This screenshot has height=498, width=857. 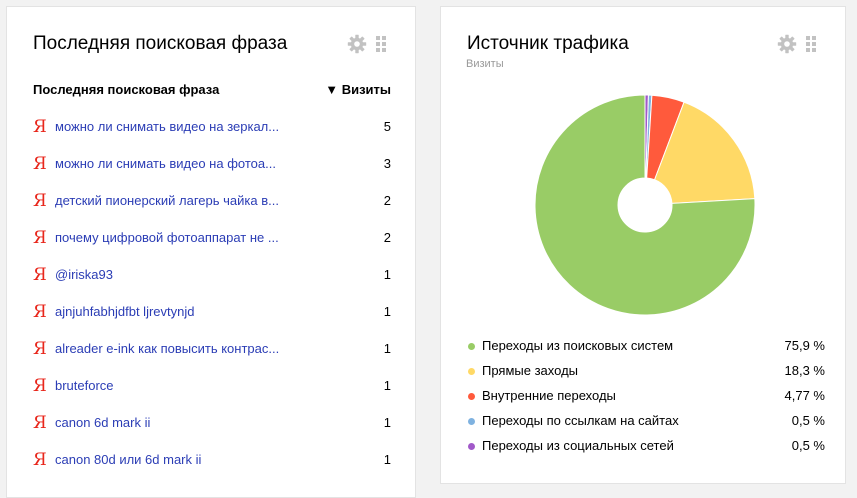 I want to click on widget-title: Последняя поисковая фраза, so click(x=160, y=43).